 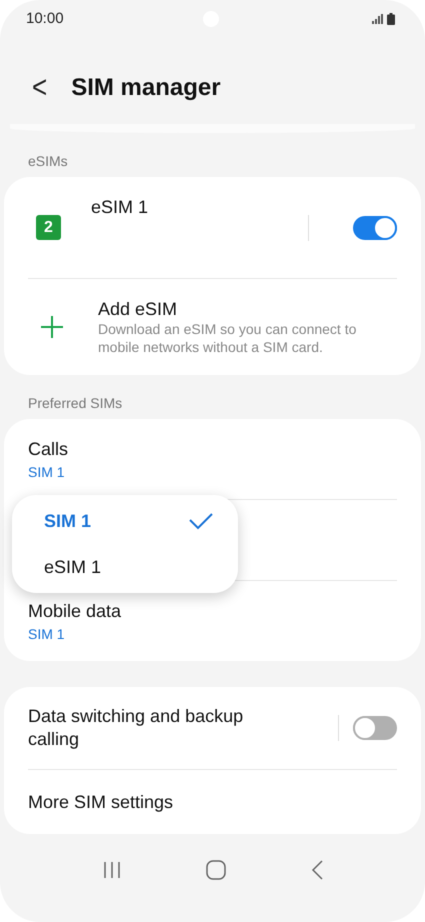 What do you see at coordinates (228, 338) in the screenshot?
I see `add-esim-description: Download an eSIM so you can connect to mobile networks without a SIM card.` at bounding box center [228, 338].